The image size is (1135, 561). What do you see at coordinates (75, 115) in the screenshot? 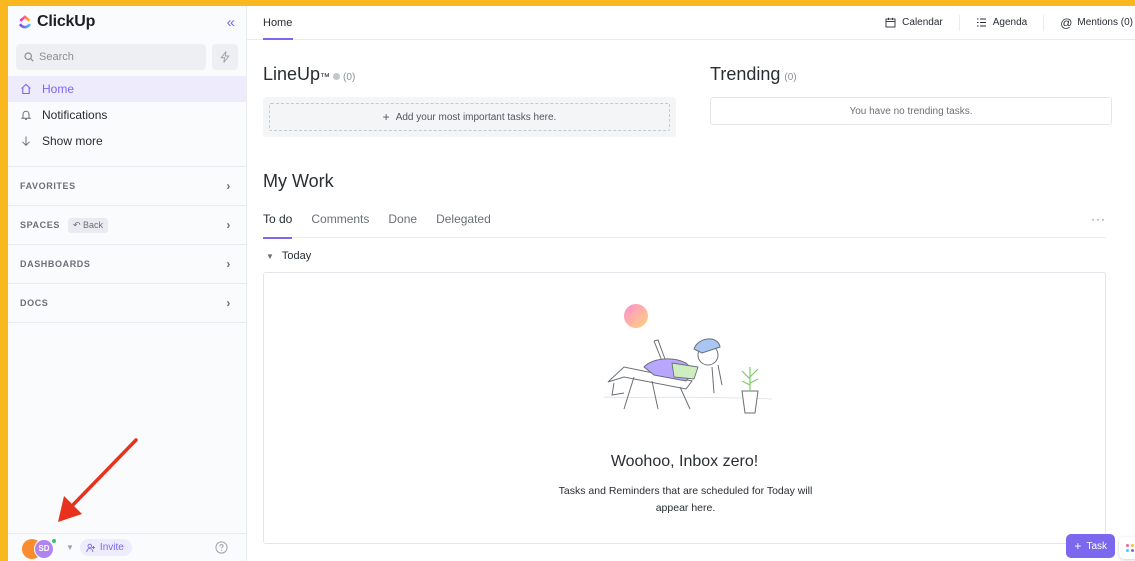
I see `sidebar-item-label: Notifications` at bounding box center [75, 115].